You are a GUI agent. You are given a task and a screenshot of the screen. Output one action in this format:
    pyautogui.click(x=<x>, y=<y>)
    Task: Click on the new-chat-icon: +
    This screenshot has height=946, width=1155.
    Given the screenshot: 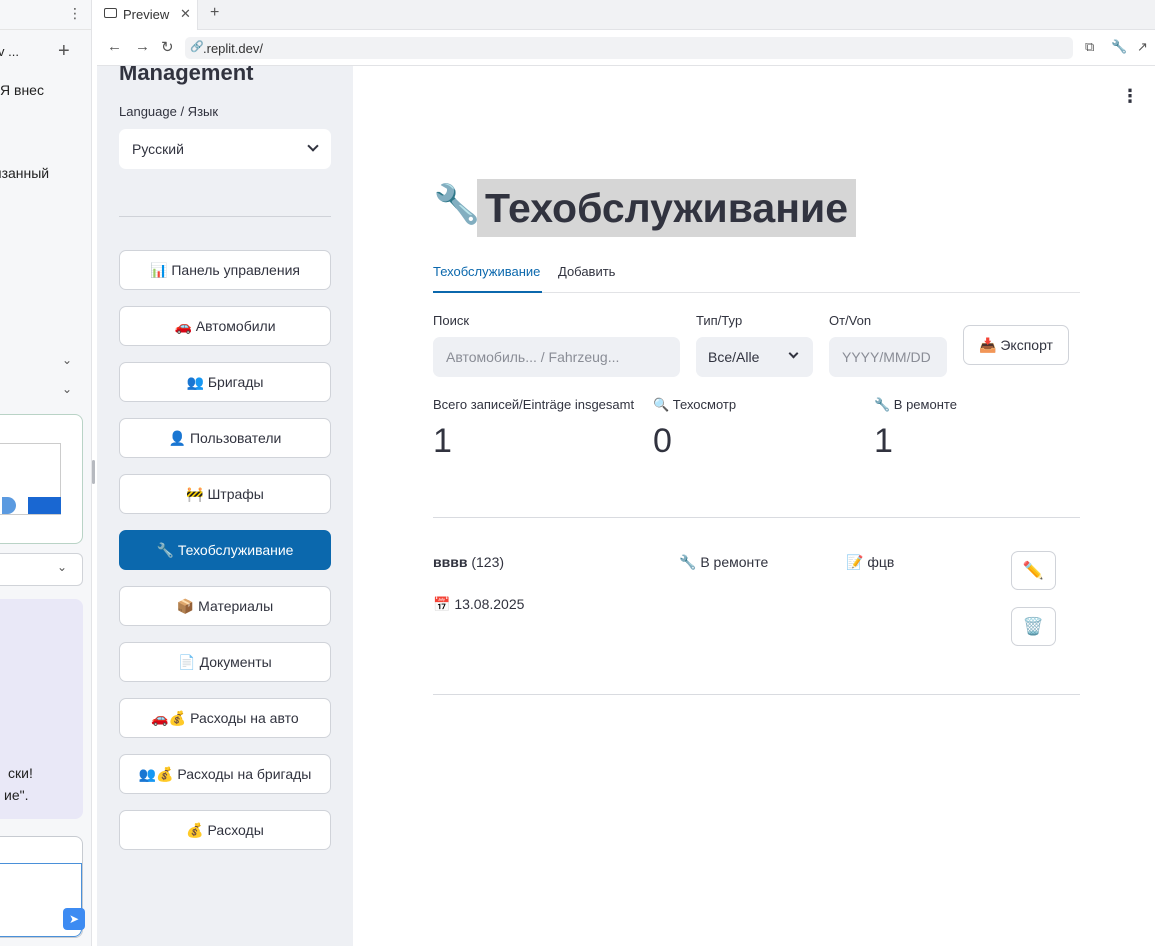 What is the action you would take?
    pyautogui.click(x=64, y=51)
    